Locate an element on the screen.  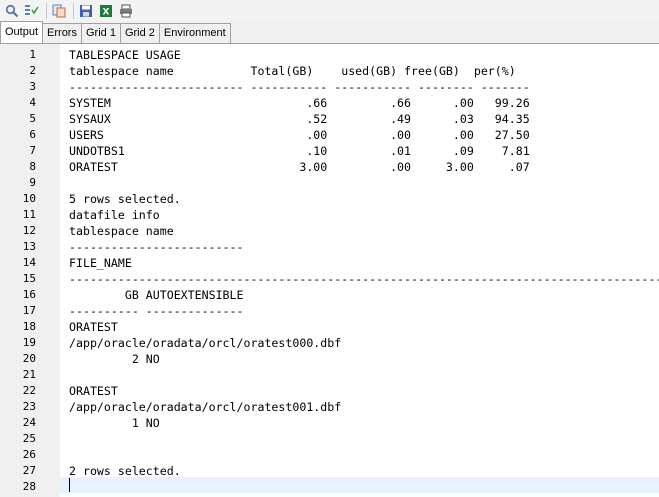
line-number: 25 is located at coordinates (29, 438).